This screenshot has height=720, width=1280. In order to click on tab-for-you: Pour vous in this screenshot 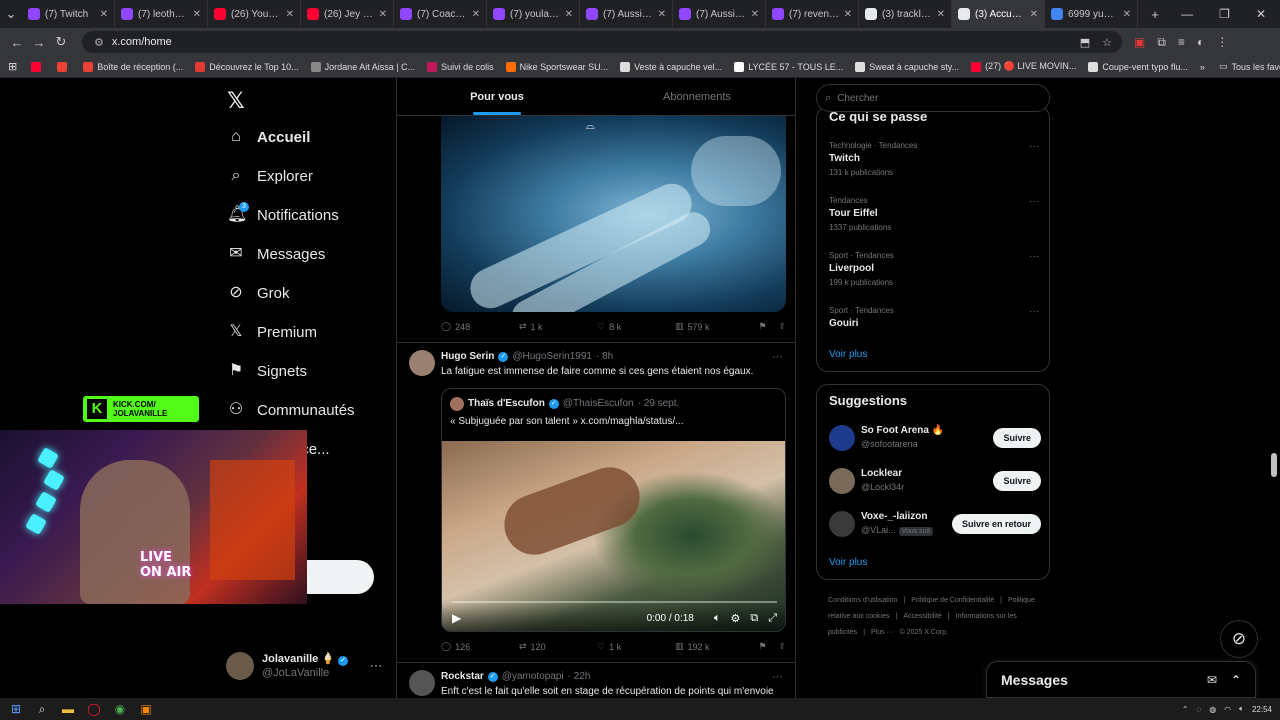, I will do `click(497, 96)`.